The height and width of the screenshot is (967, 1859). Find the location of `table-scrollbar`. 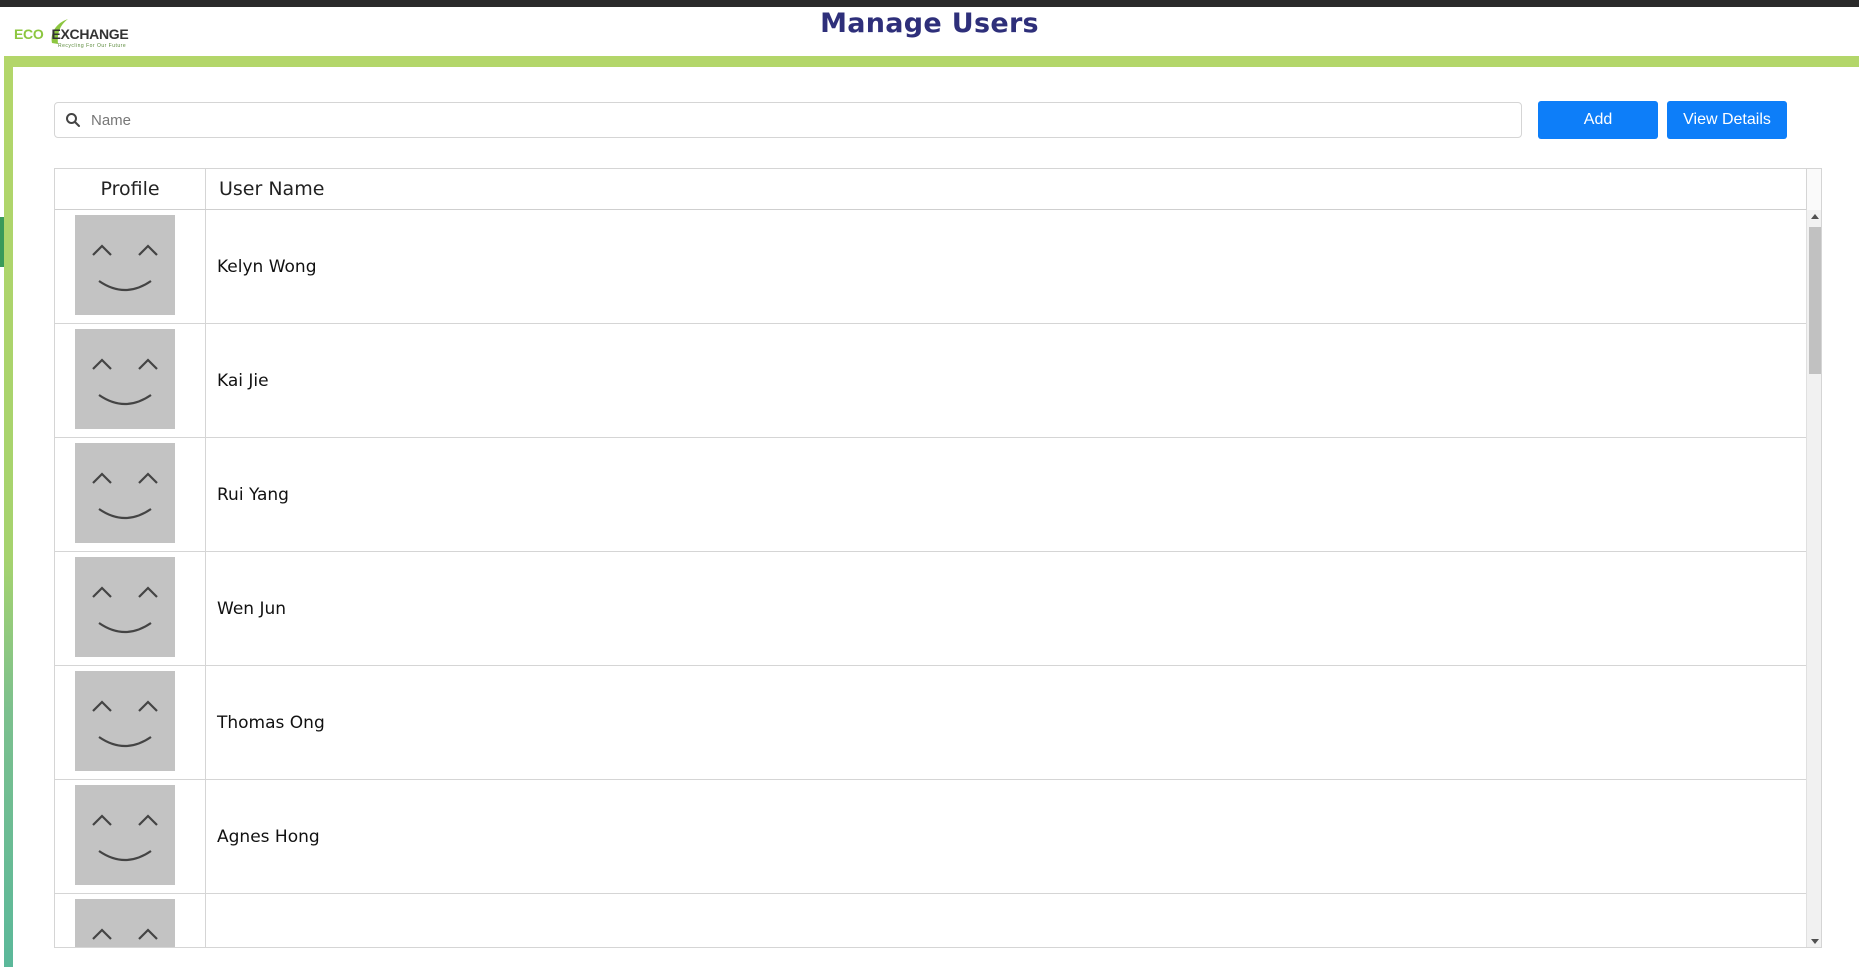

table-scrollbar is located at coordinates (1813, 578).